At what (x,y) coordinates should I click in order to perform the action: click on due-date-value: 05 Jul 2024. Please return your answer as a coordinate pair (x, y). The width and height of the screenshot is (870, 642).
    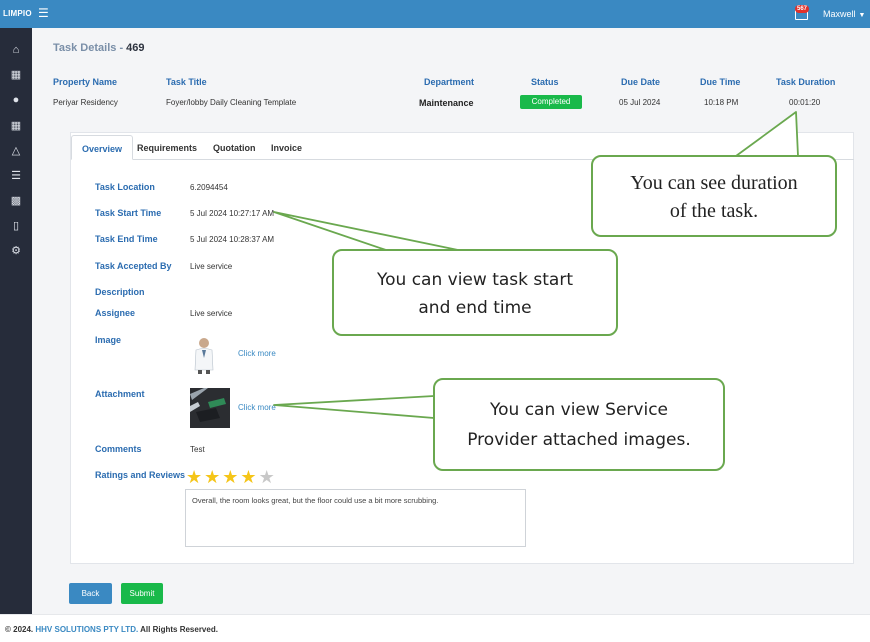
    Looking at the image, I should click on (640, 102).